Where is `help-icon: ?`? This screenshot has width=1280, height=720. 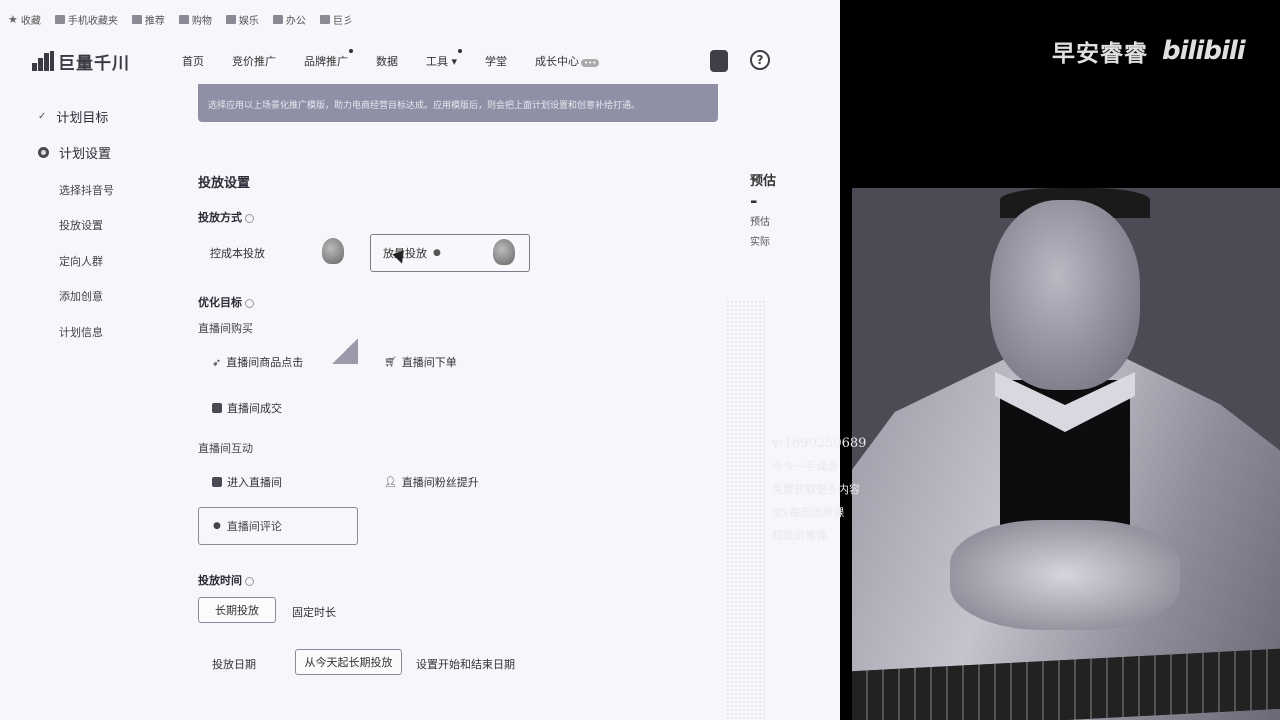 help-icon: ? is located at coordinates (760, 60).